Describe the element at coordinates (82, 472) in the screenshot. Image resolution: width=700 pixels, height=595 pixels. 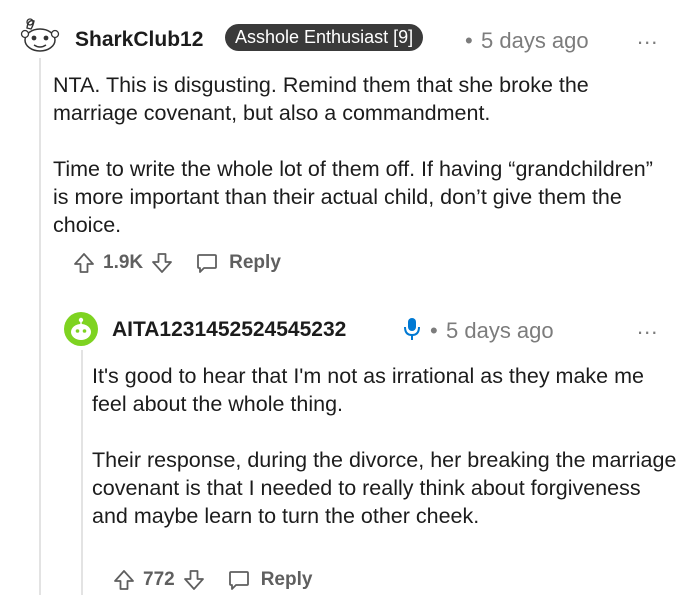
I see `thread-line-reply` at that location.